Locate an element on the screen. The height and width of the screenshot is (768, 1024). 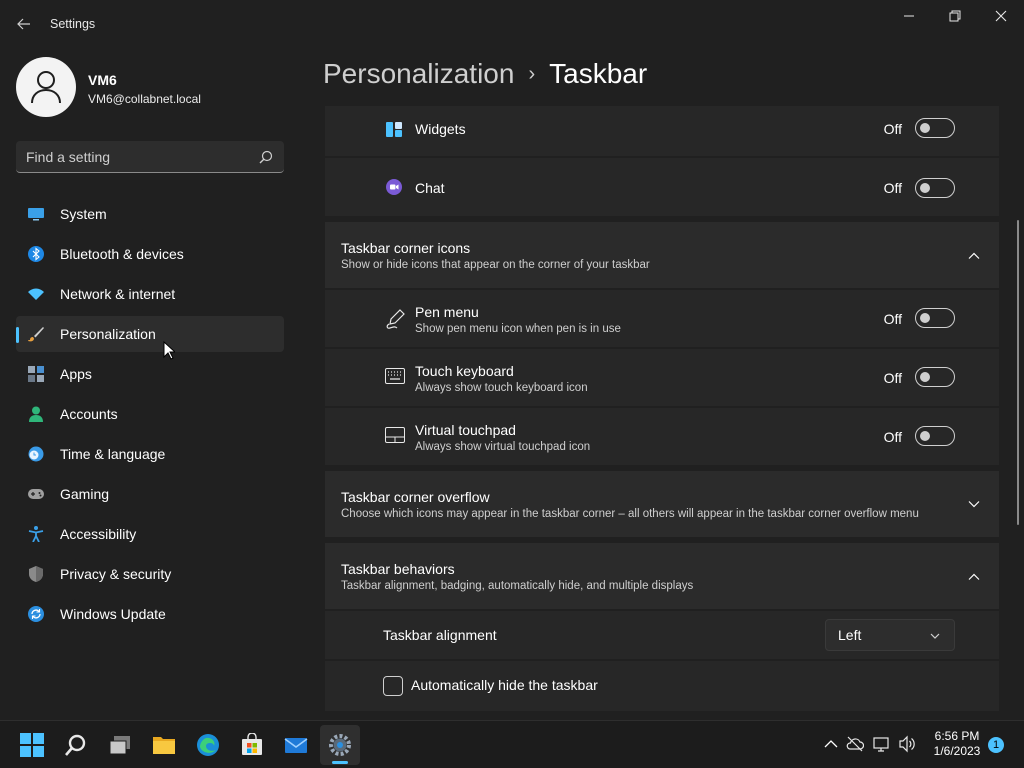
start-button is located at coordinates (32, 745).